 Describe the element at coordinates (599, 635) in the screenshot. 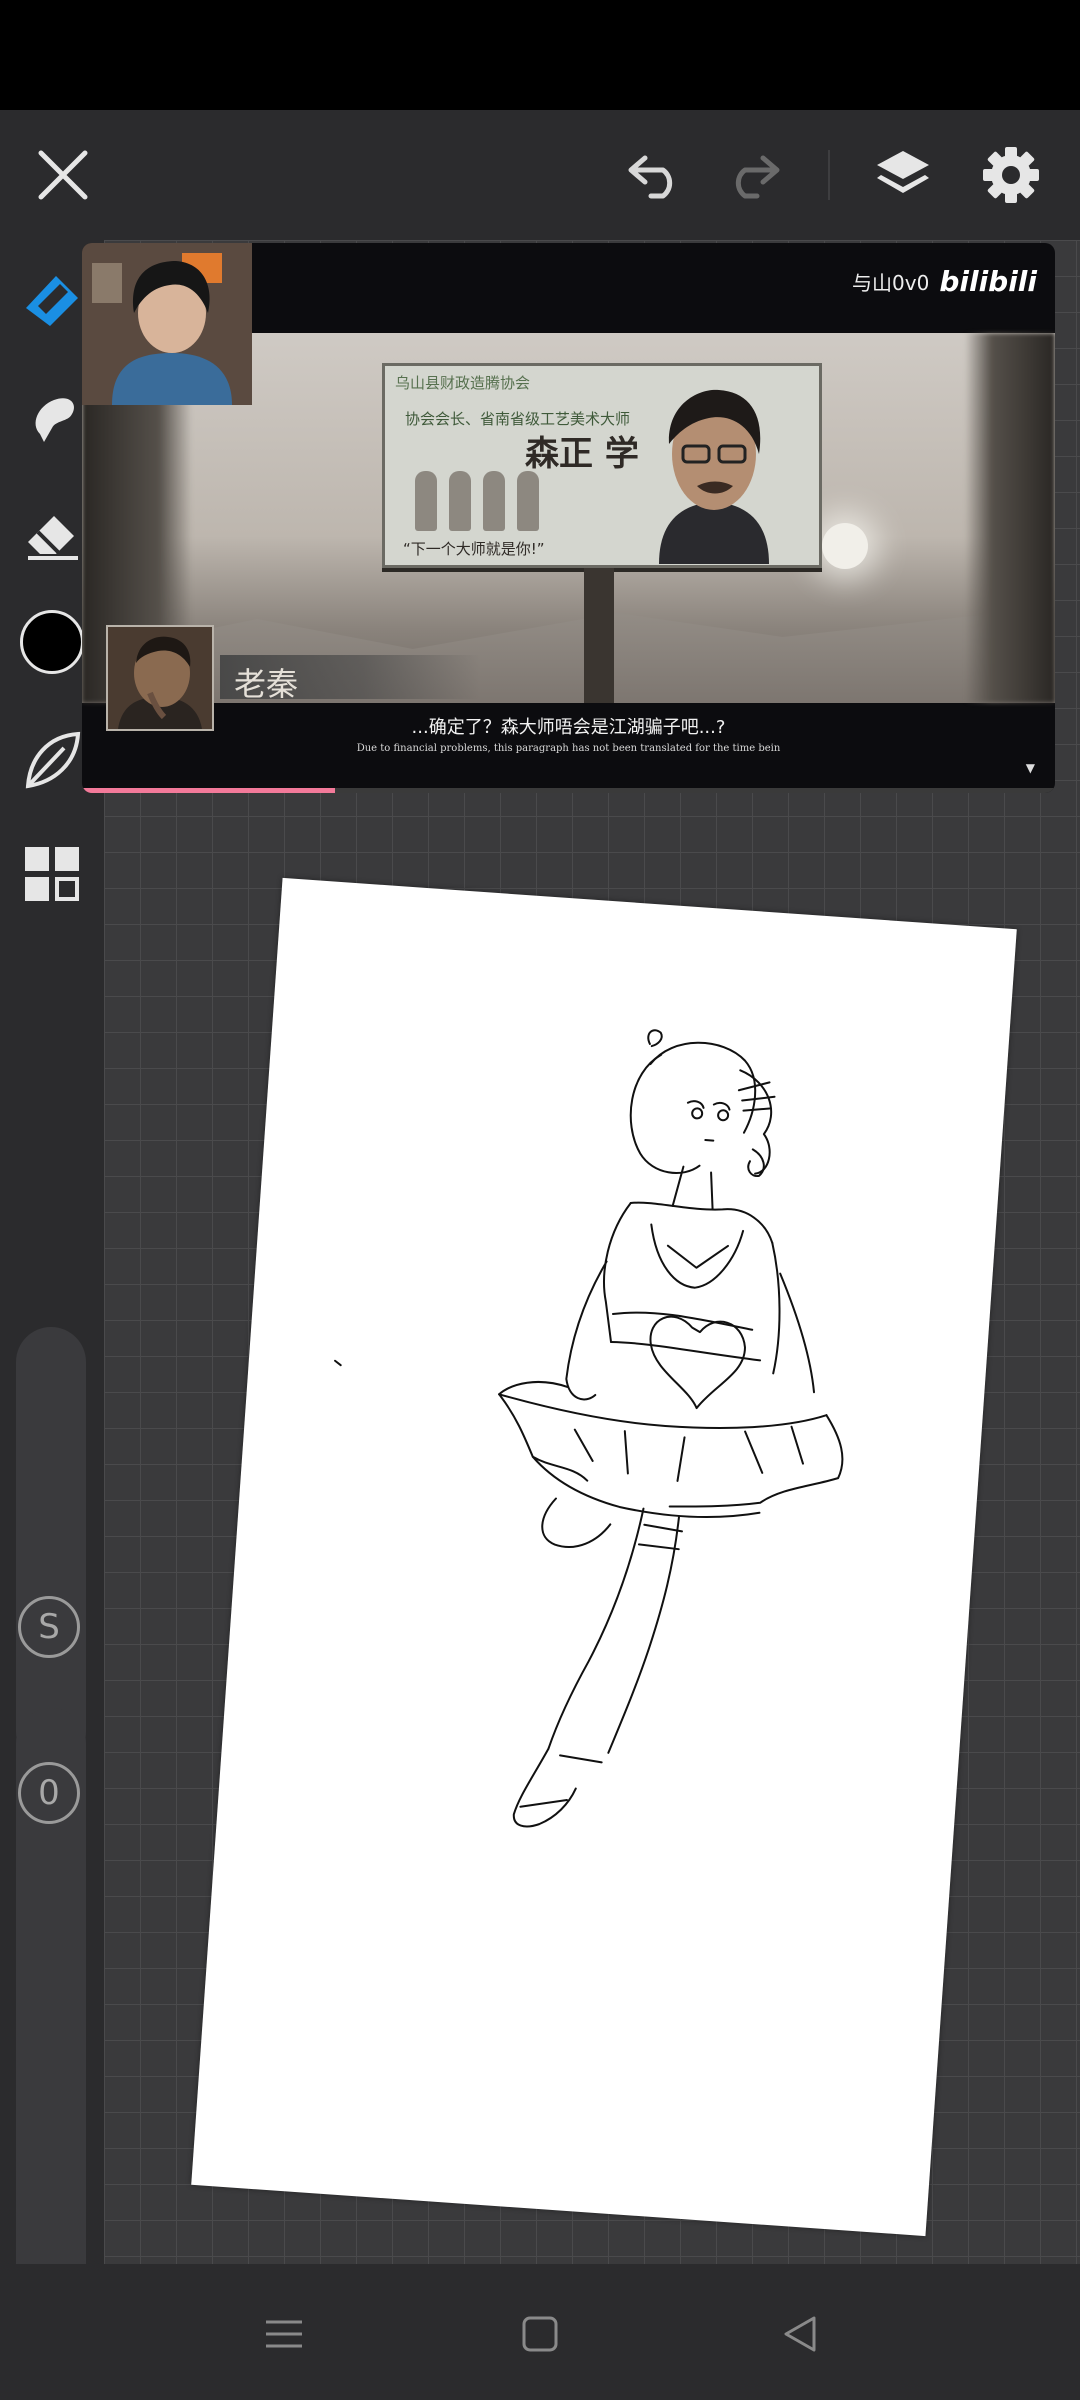

I see `billboard-post` at that location.